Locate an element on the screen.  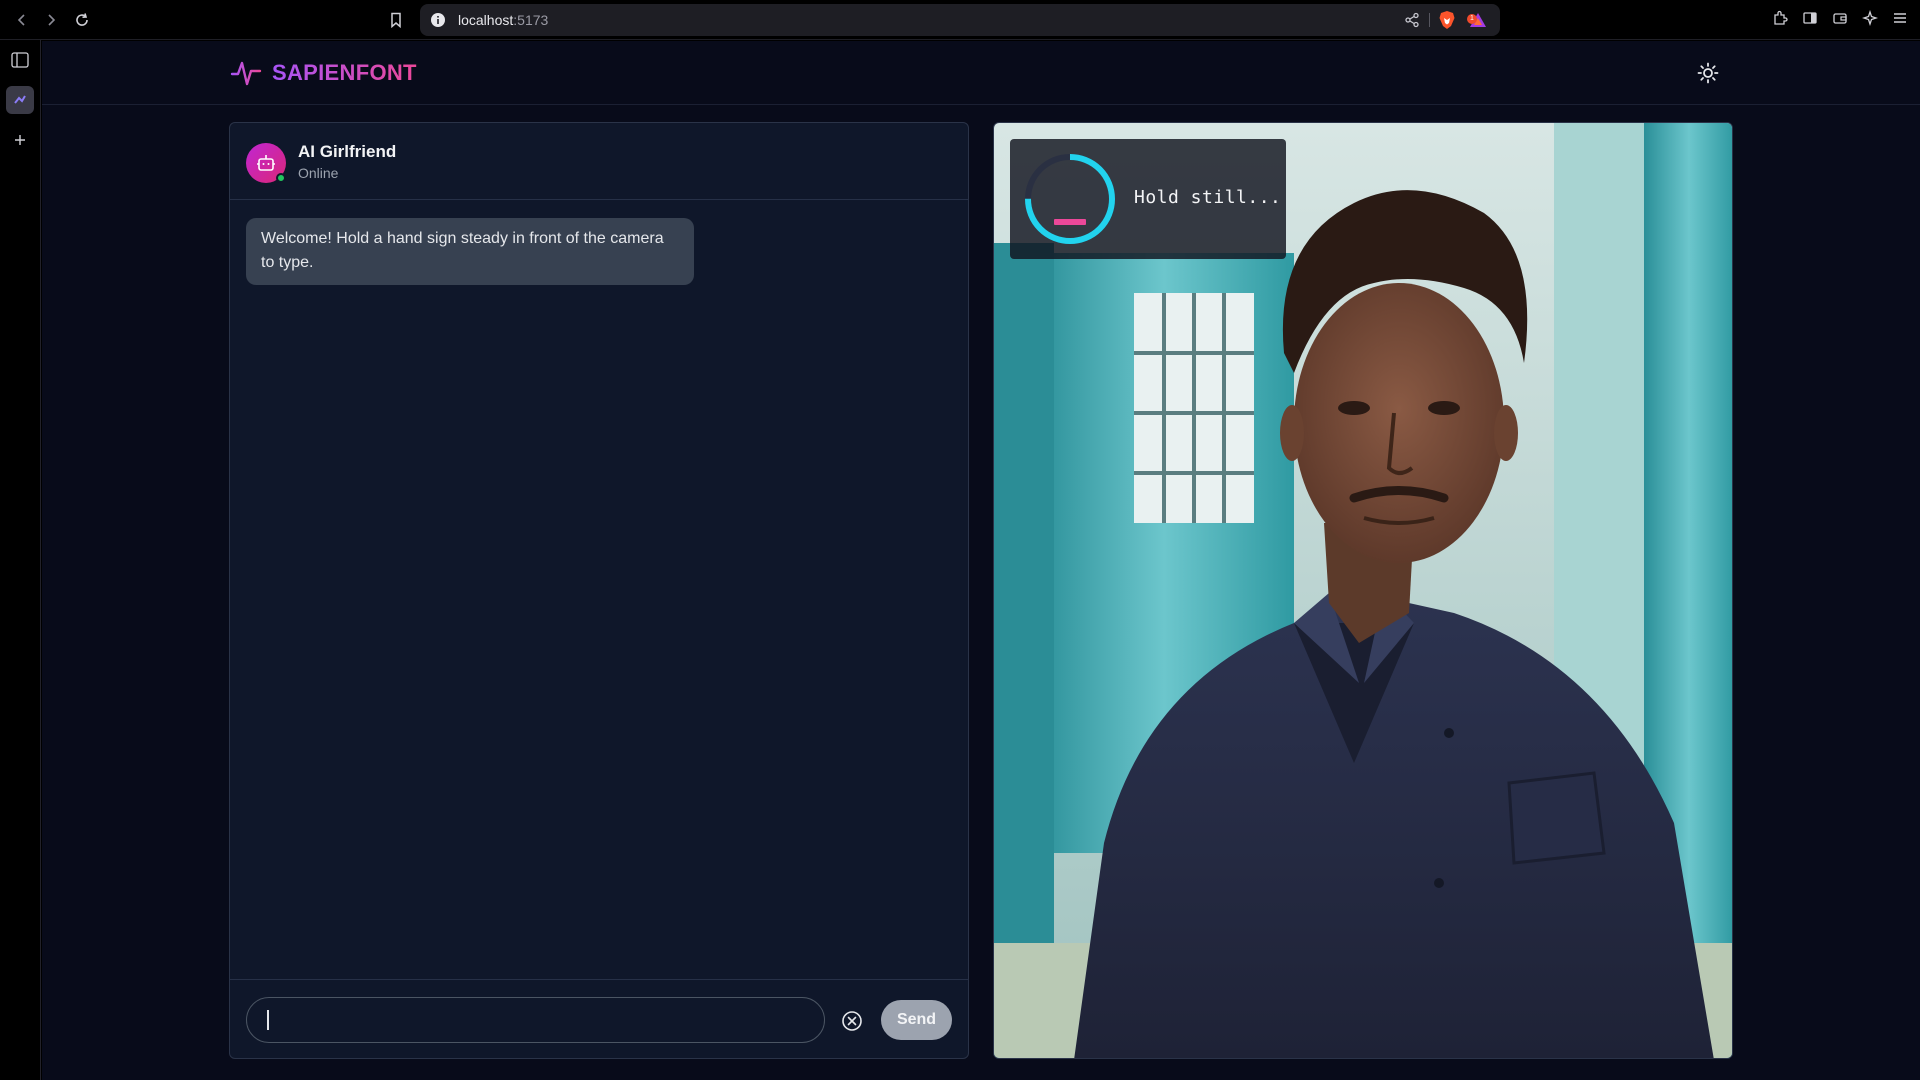
tab-sapienfont is located at coordinates (20, 100).